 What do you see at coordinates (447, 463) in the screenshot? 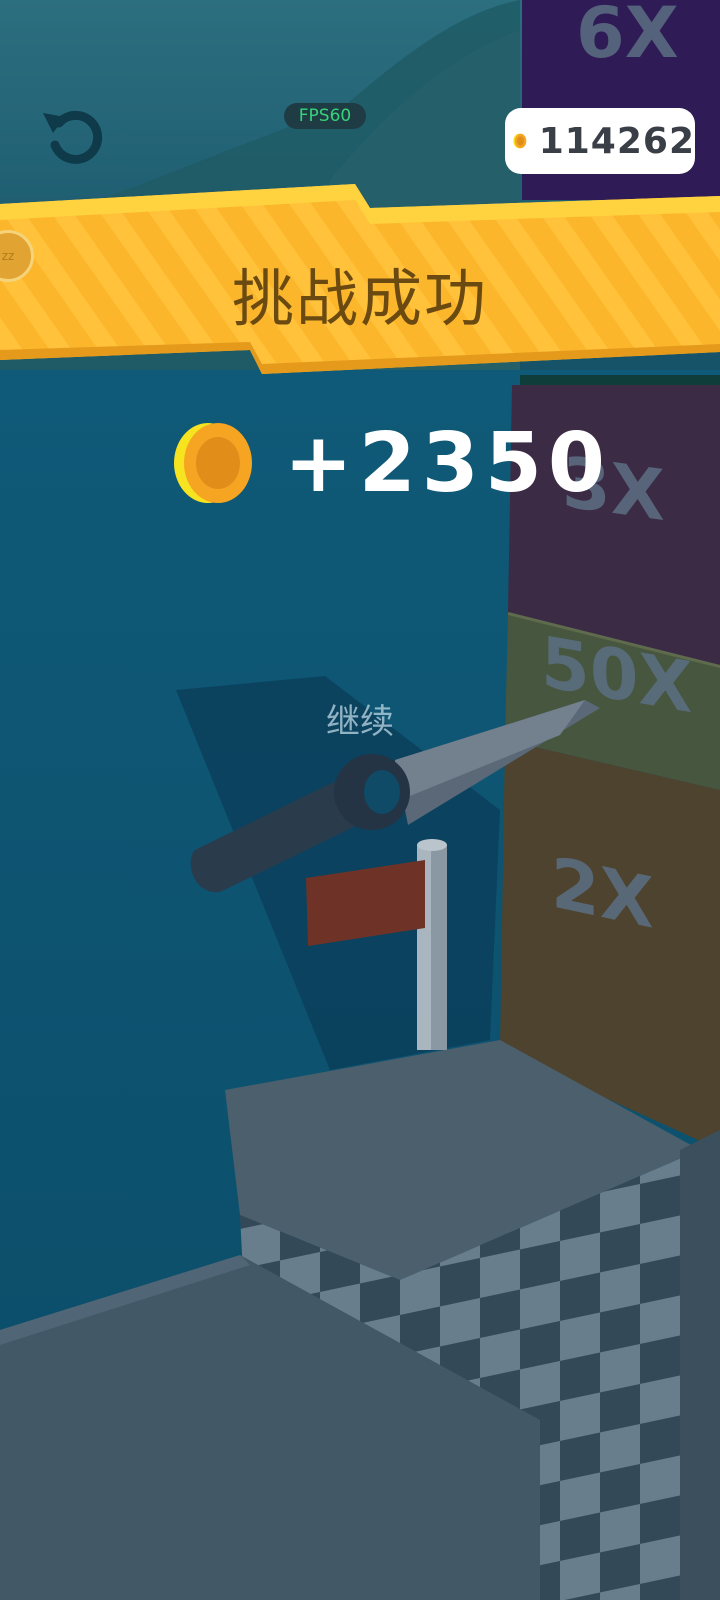
I see `reward-amount: +2350` at bounding box center [447, 463].